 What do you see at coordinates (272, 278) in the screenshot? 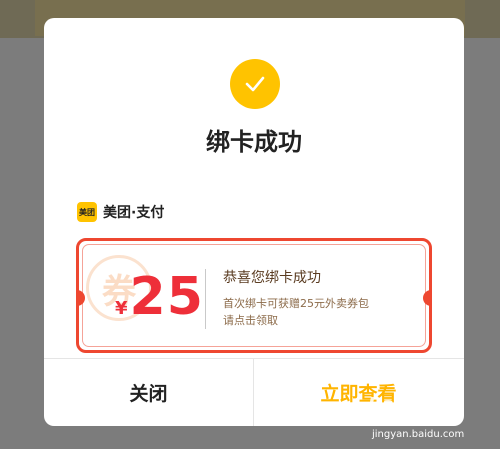
I see `coupon-heading: 恭喜您绑卡成功` at bounding box center [272, 278].